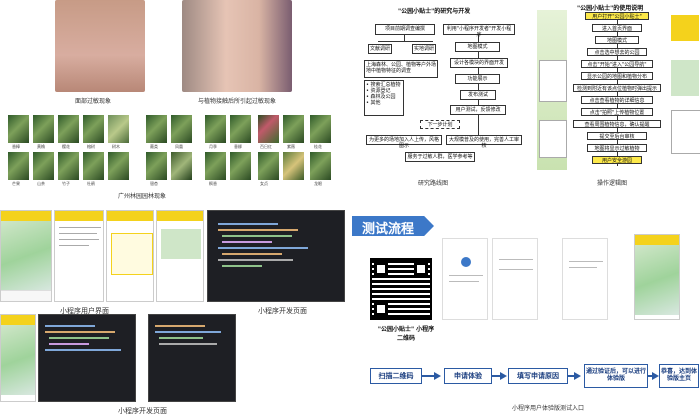 The height and width of the screenshot is (417, 700). I want to click on plant-label: 树木, so click(116, 146).